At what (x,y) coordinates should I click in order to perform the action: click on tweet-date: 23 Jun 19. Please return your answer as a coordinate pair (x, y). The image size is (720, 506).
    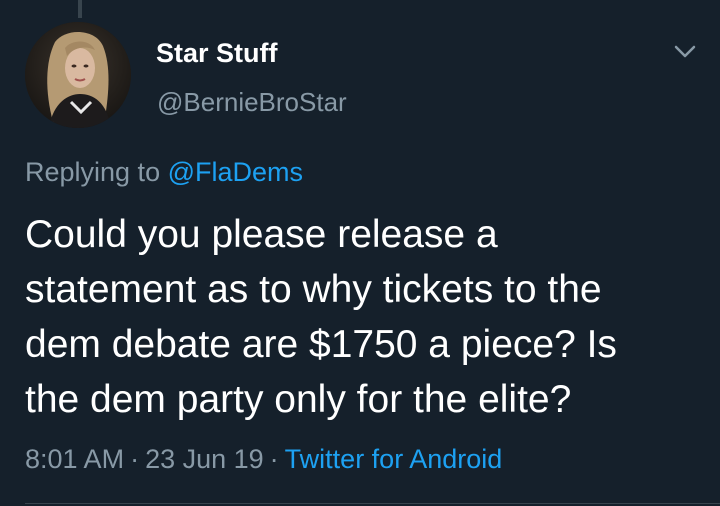
    Looking at the image, I should click on (204, 459).